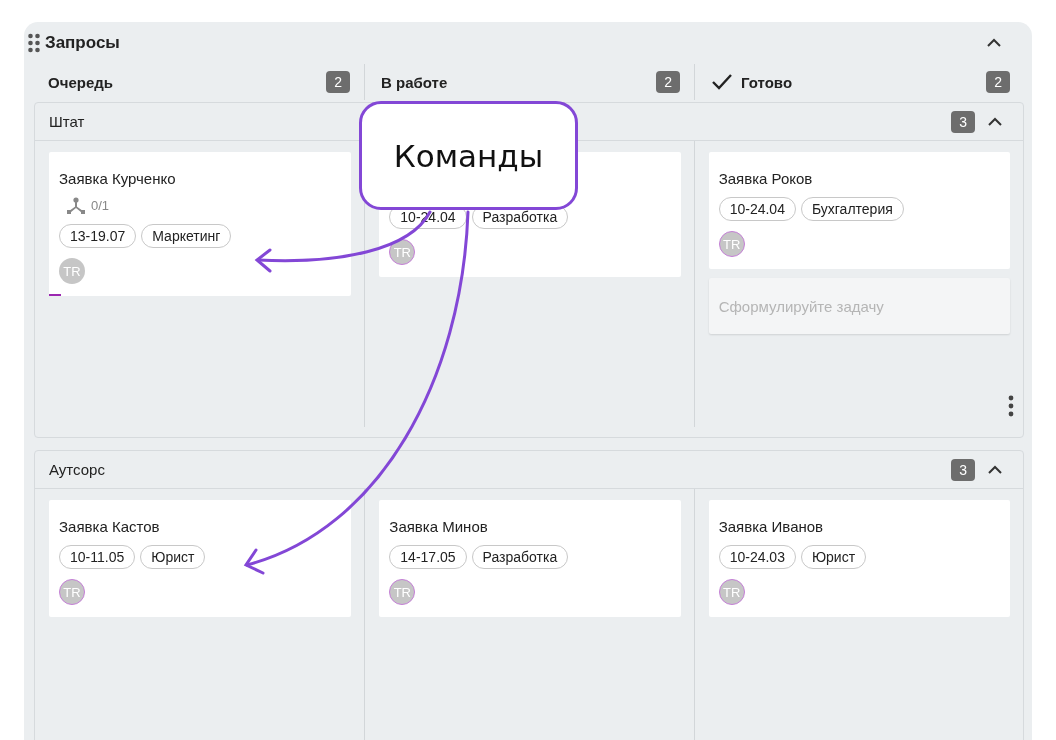 Image resolution: width=1056 pixels, height=740 pixels. What do you see at coordinates (722, 82) in the screenshot?
I see `check-icon` at bounding box center [722, 82].